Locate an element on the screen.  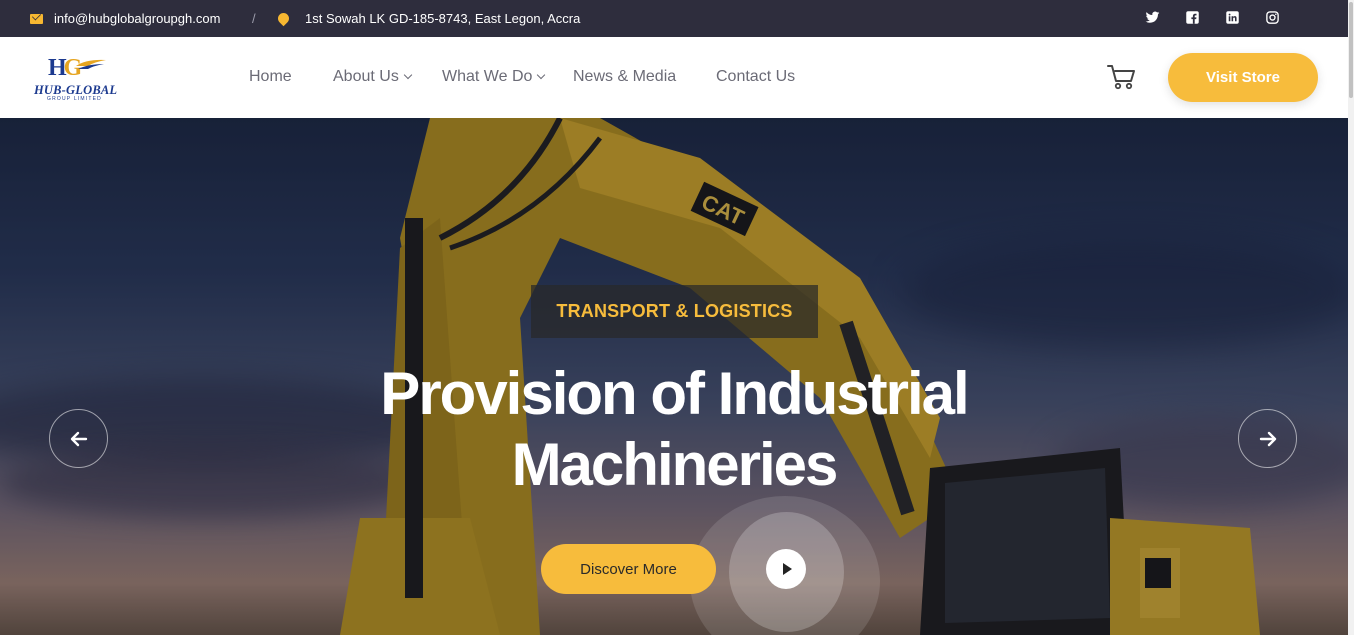
hero-category-tag: TRANSPORT & LOGISTICS is located at coordinates (674, 311).